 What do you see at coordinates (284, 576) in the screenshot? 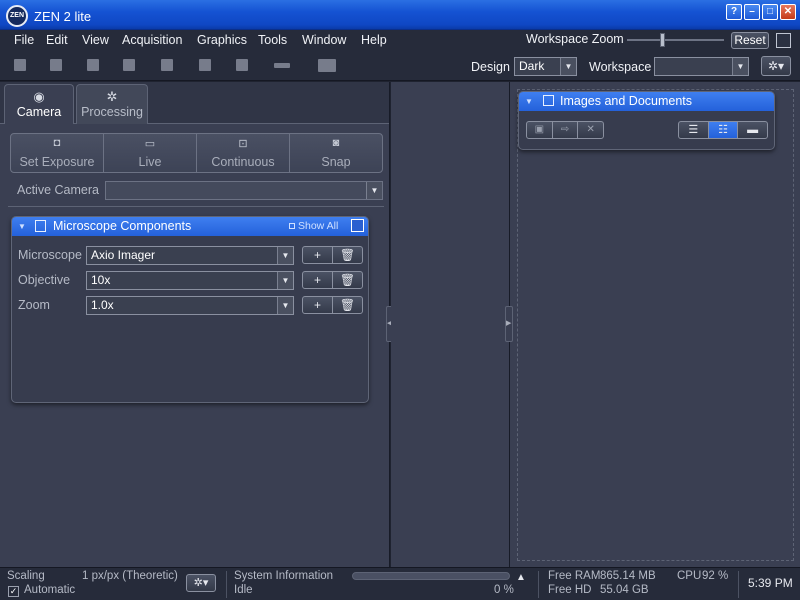
I see `system-information-label: System Information` at bounding box center [284, 576].